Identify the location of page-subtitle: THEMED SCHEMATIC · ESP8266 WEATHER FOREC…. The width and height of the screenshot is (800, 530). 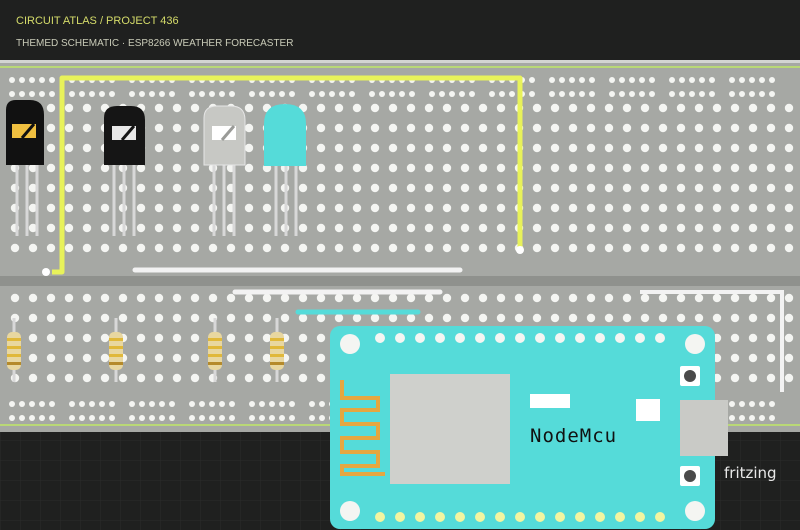
(154, 43).